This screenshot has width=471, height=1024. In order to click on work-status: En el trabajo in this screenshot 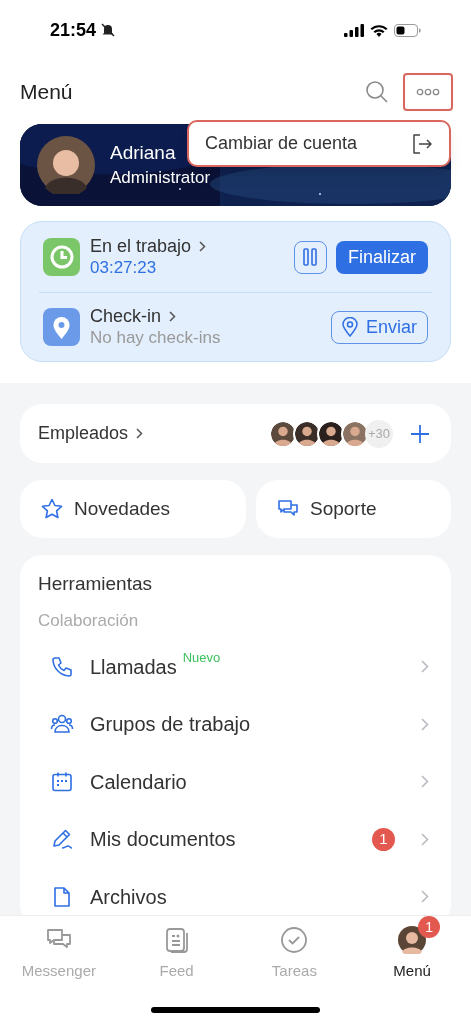, I will do `click(141, 246)`.